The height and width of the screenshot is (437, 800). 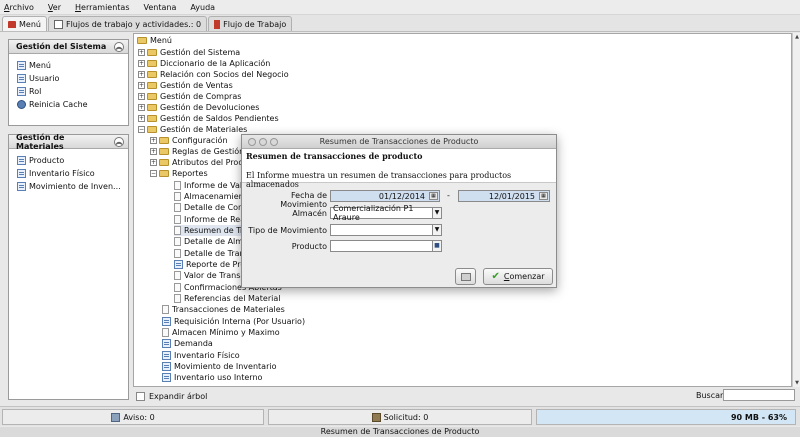 I want to click on gear-icon, so click(x=21, y=104).